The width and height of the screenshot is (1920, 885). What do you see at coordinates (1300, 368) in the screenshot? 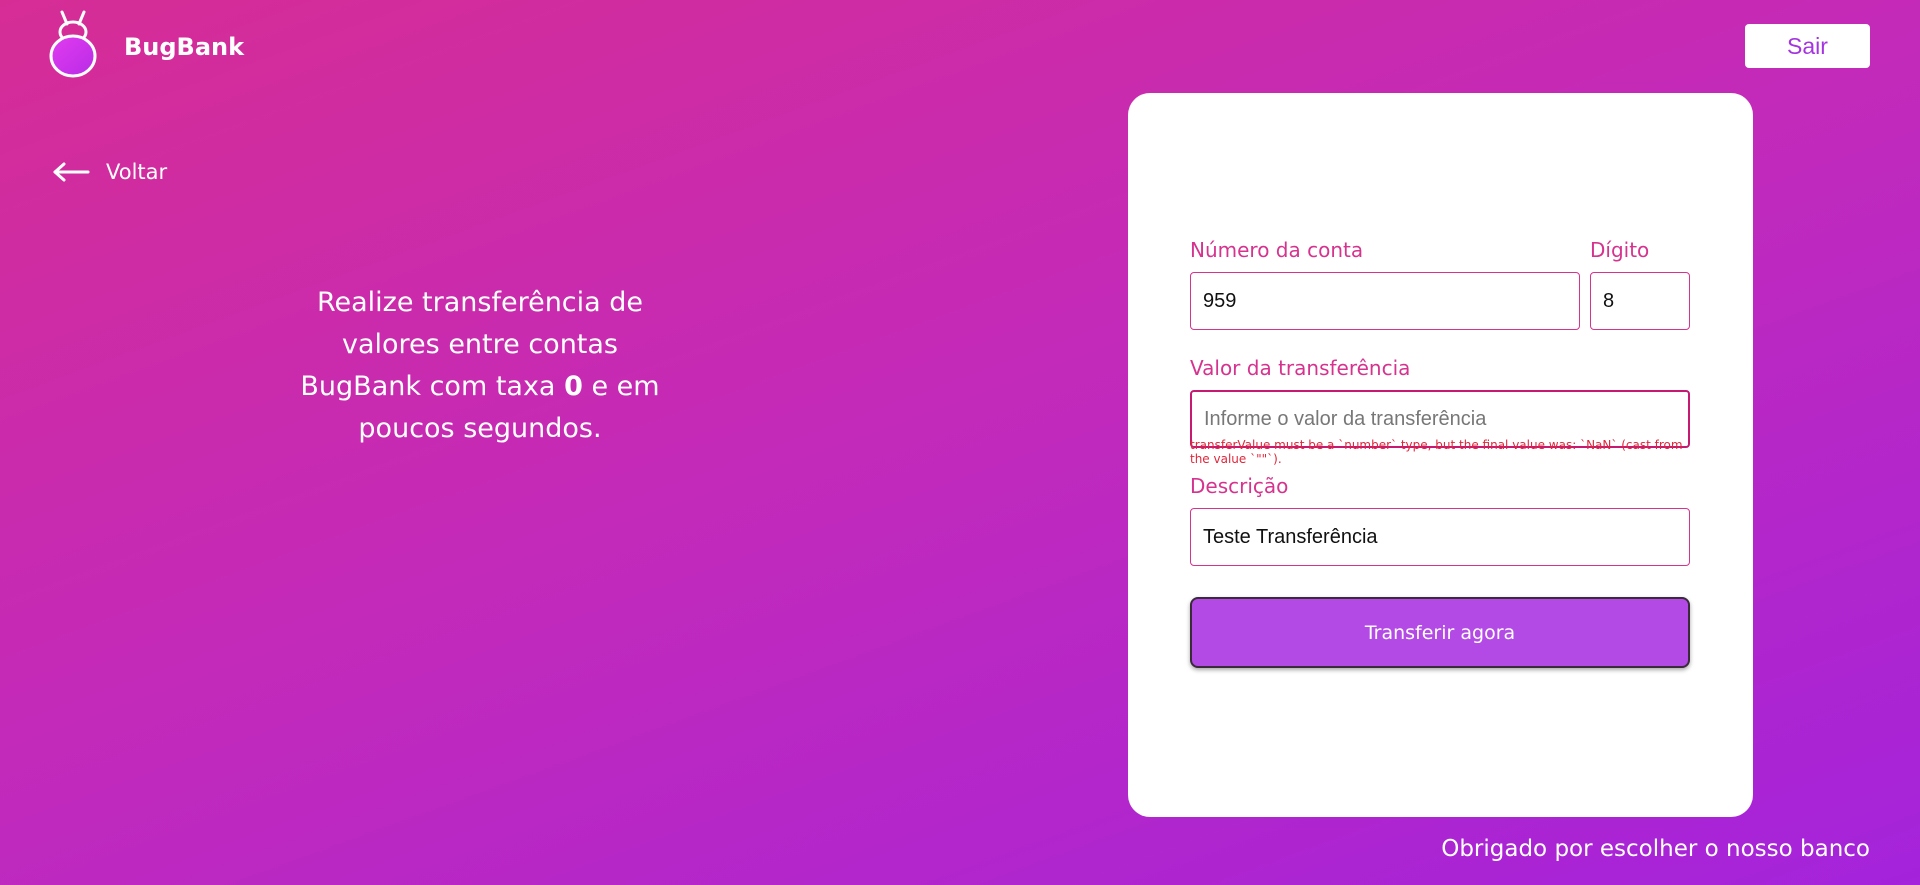
I see `transfer-value-label: Valor da transferência` at bounding box center [1300, 368].